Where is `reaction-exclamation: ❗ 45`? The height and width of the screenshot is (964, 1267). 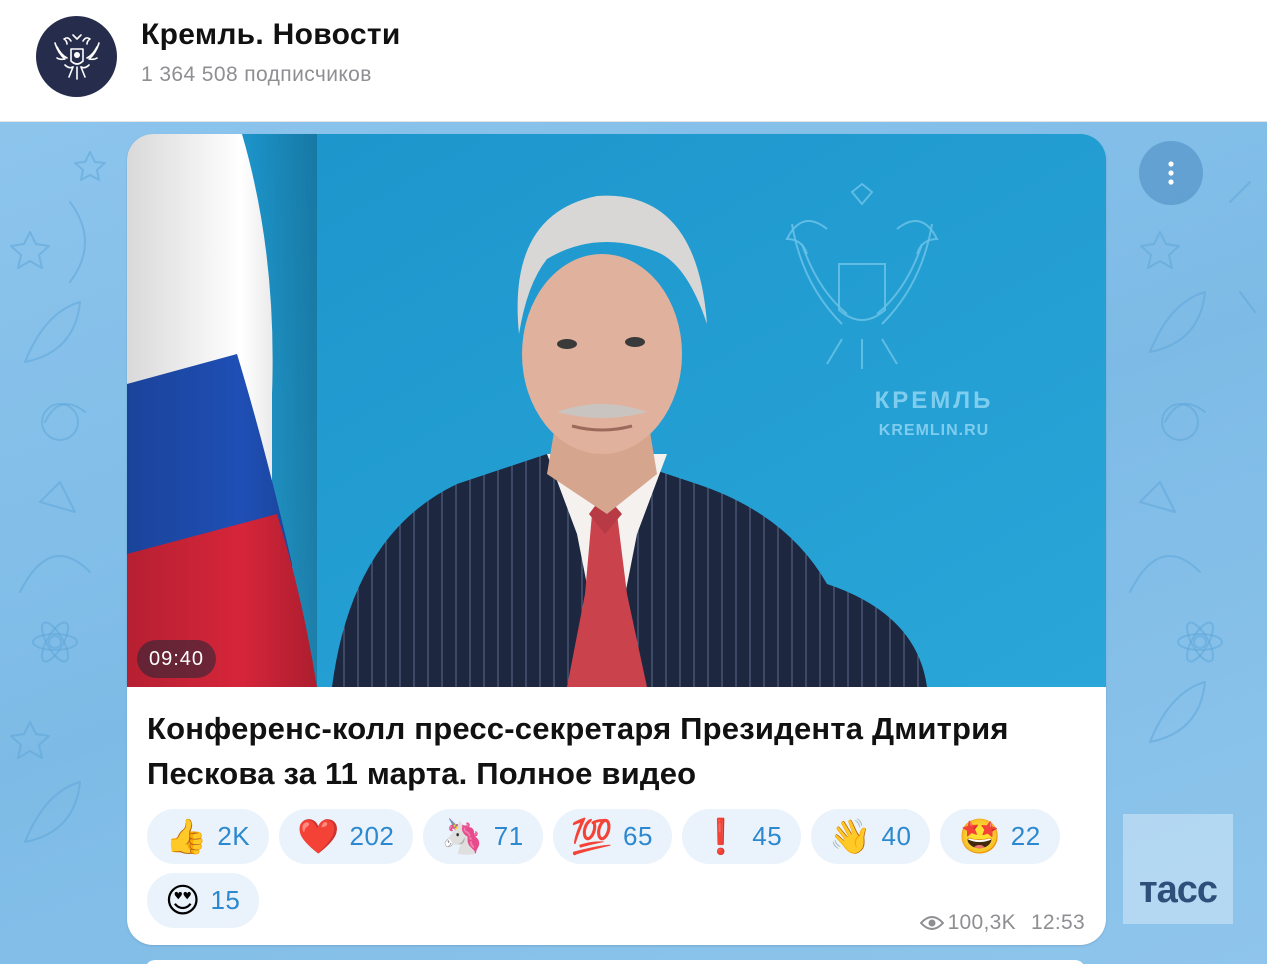
reaction-exclamation: ❗ 45 is located at coordinates (741, 836).